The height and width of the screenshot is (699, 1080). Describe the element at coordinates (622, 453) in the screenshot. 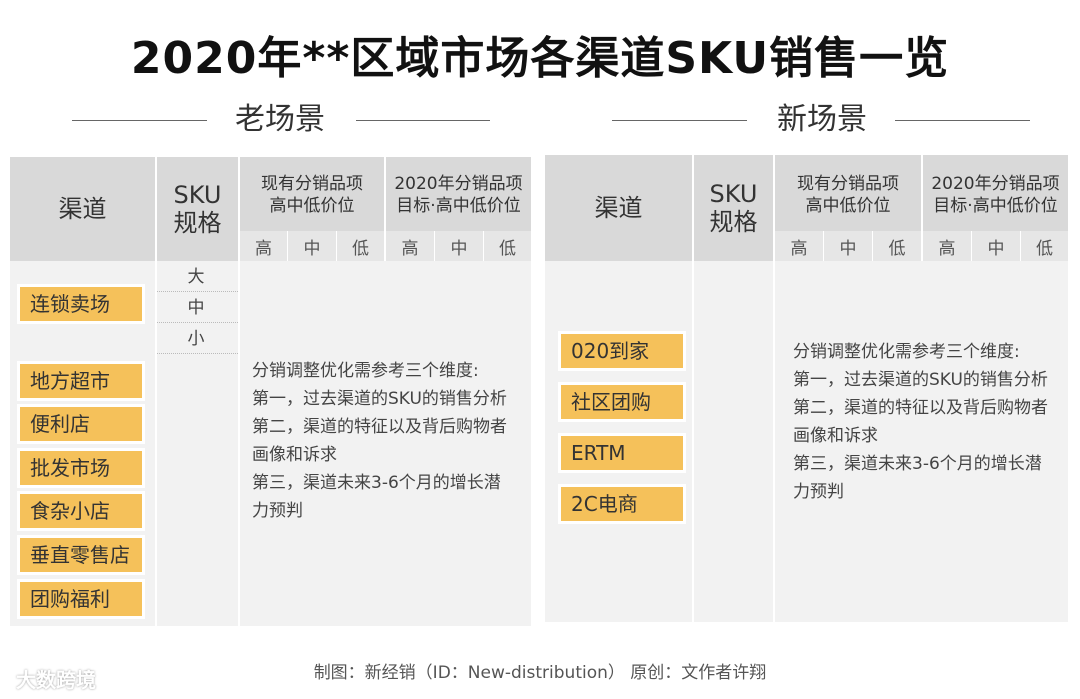

I see `channel-chip: ERTM` at that location.